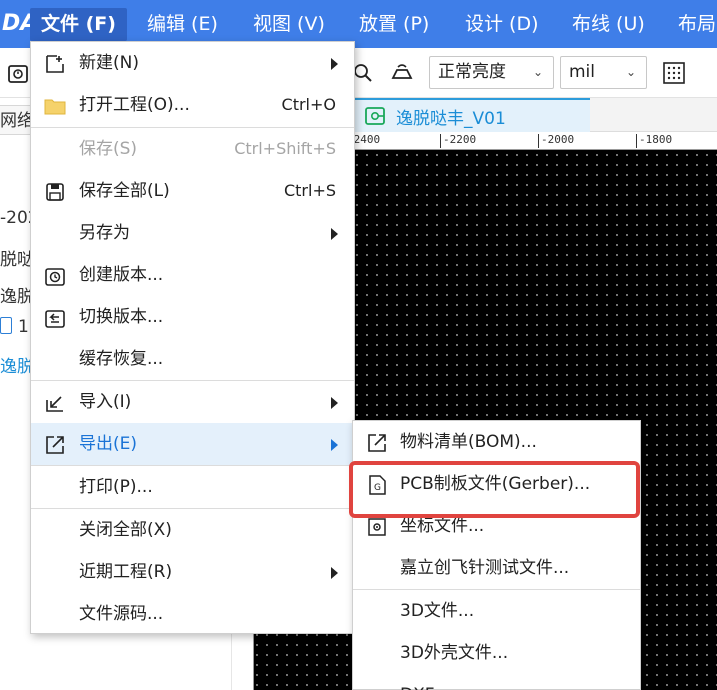 The width and height of the screenshot is (717, 690). Describe the element at coordinates (192, 572) in the screenshot. I see `menu-item-recent-projects: 近期工程(R)` at that location.